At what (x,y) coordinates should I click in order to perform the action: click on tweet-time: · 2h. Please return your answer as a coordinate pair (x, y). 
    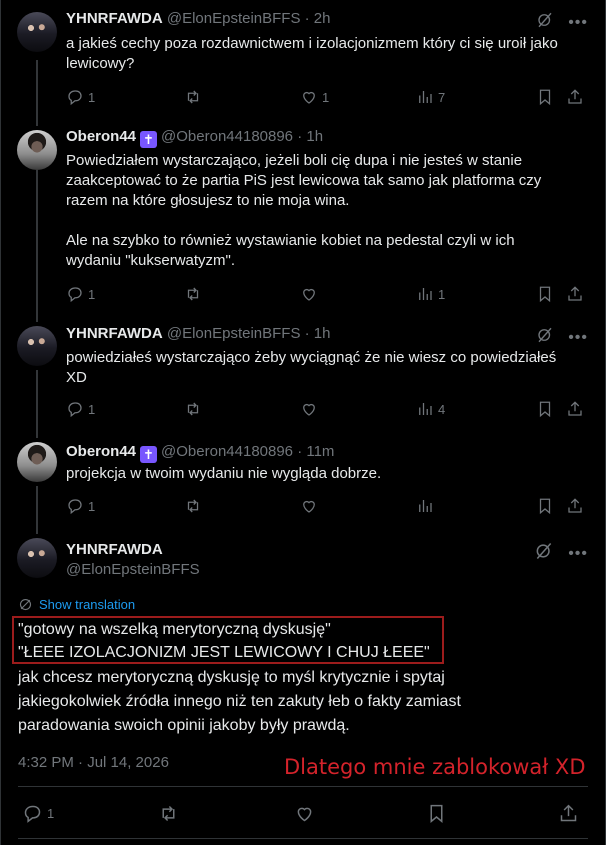
    Looking at the image, I should click on (318, 18).